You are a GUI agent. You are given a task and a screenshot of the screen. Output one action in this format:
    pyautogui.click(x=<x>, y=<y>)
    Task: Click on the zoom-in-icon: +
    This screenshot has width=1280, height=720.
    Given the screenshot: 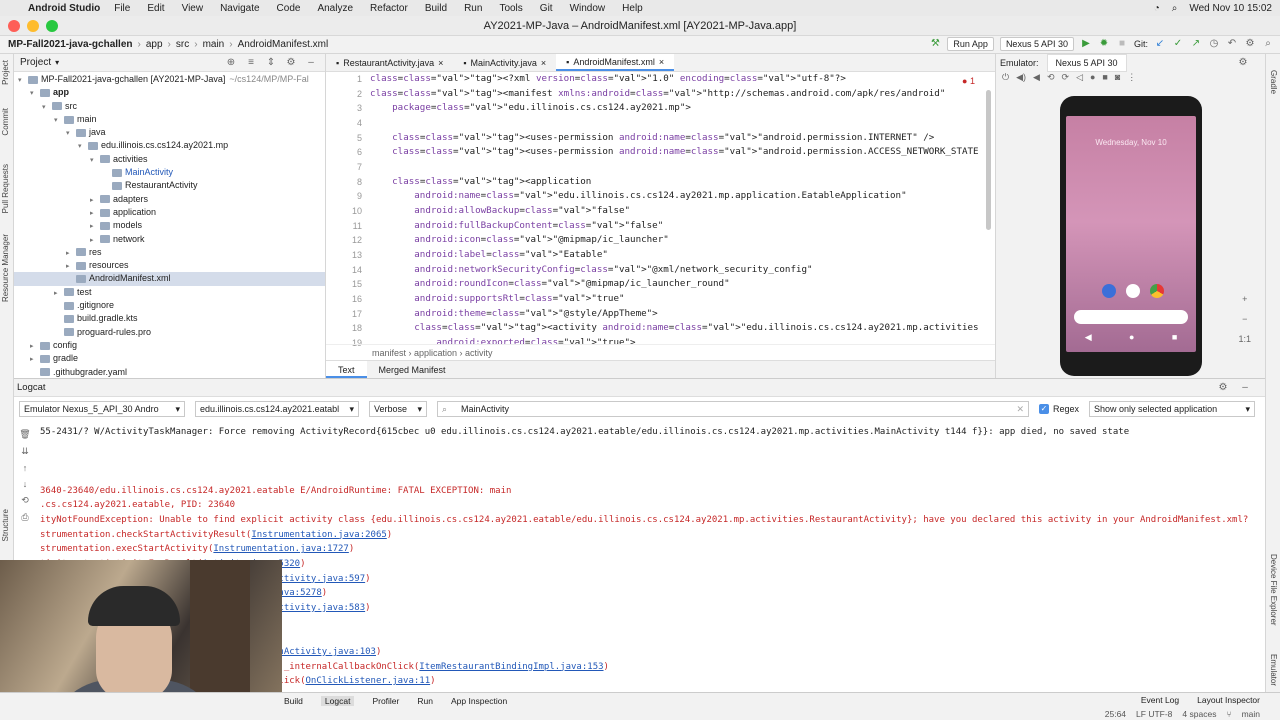 What is the action you would take?
    pyautogui.click(x=1244, y=299)
    